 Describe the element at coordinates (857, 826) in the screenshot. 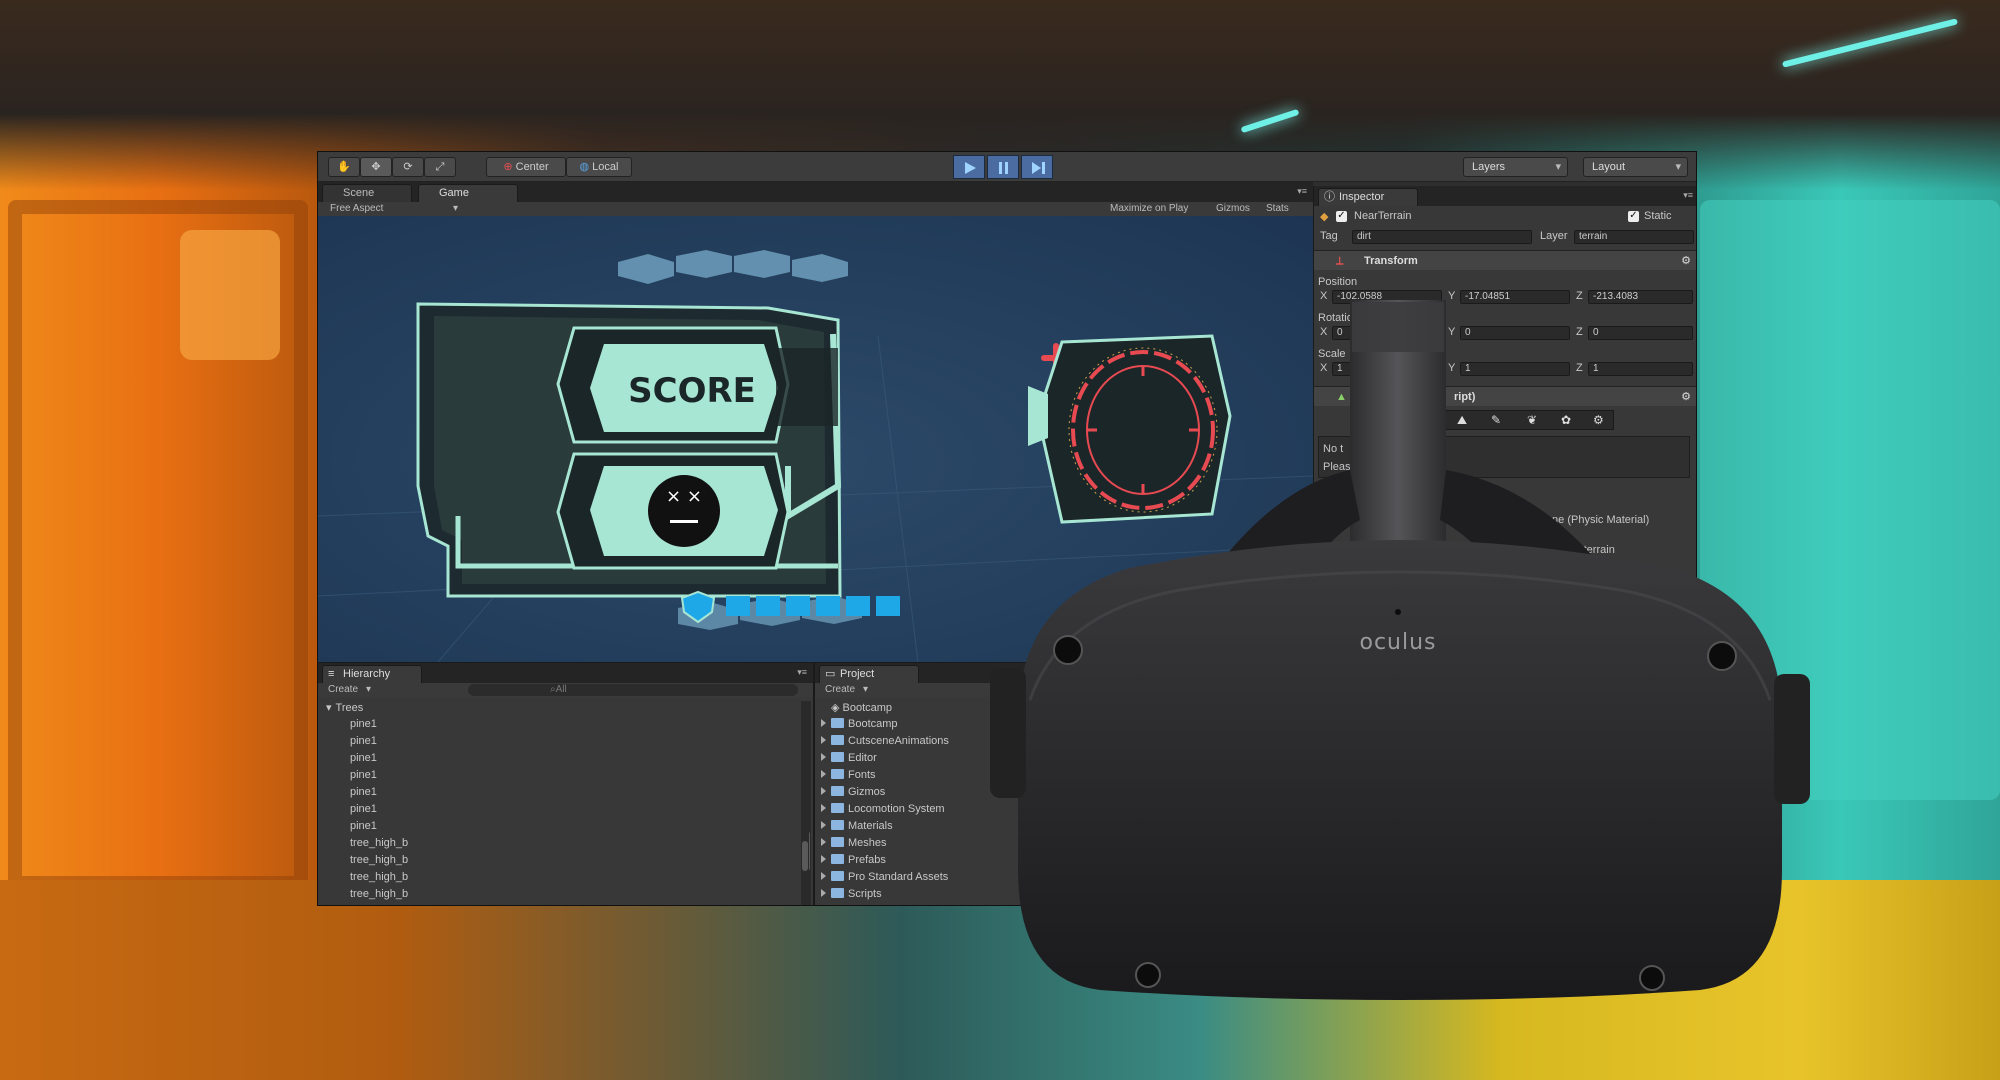

I see `project-folder-item: Materials` at that location.